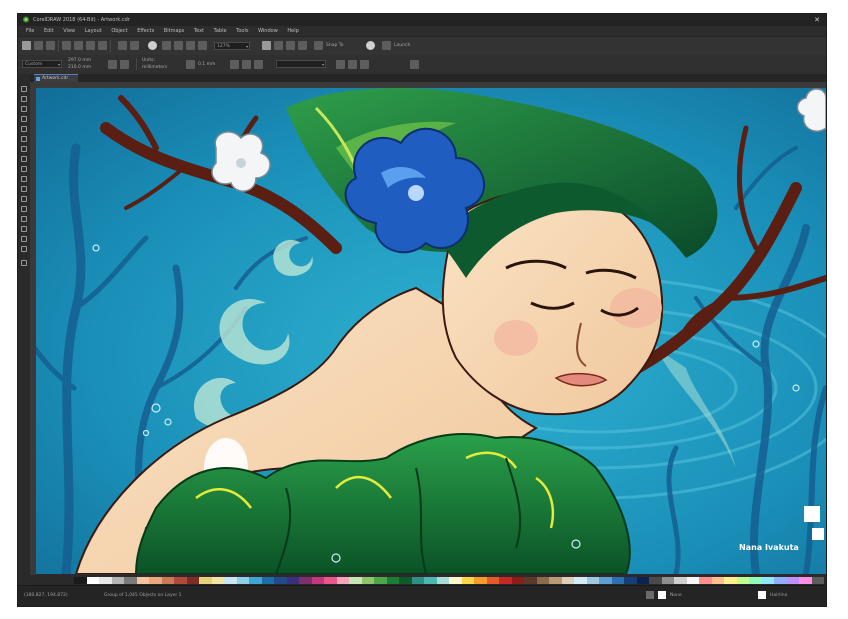  What do you see at coordinates (414, 64) in the screenshot?
I see `quick-customize-icon` at bounding box center [414, 64].